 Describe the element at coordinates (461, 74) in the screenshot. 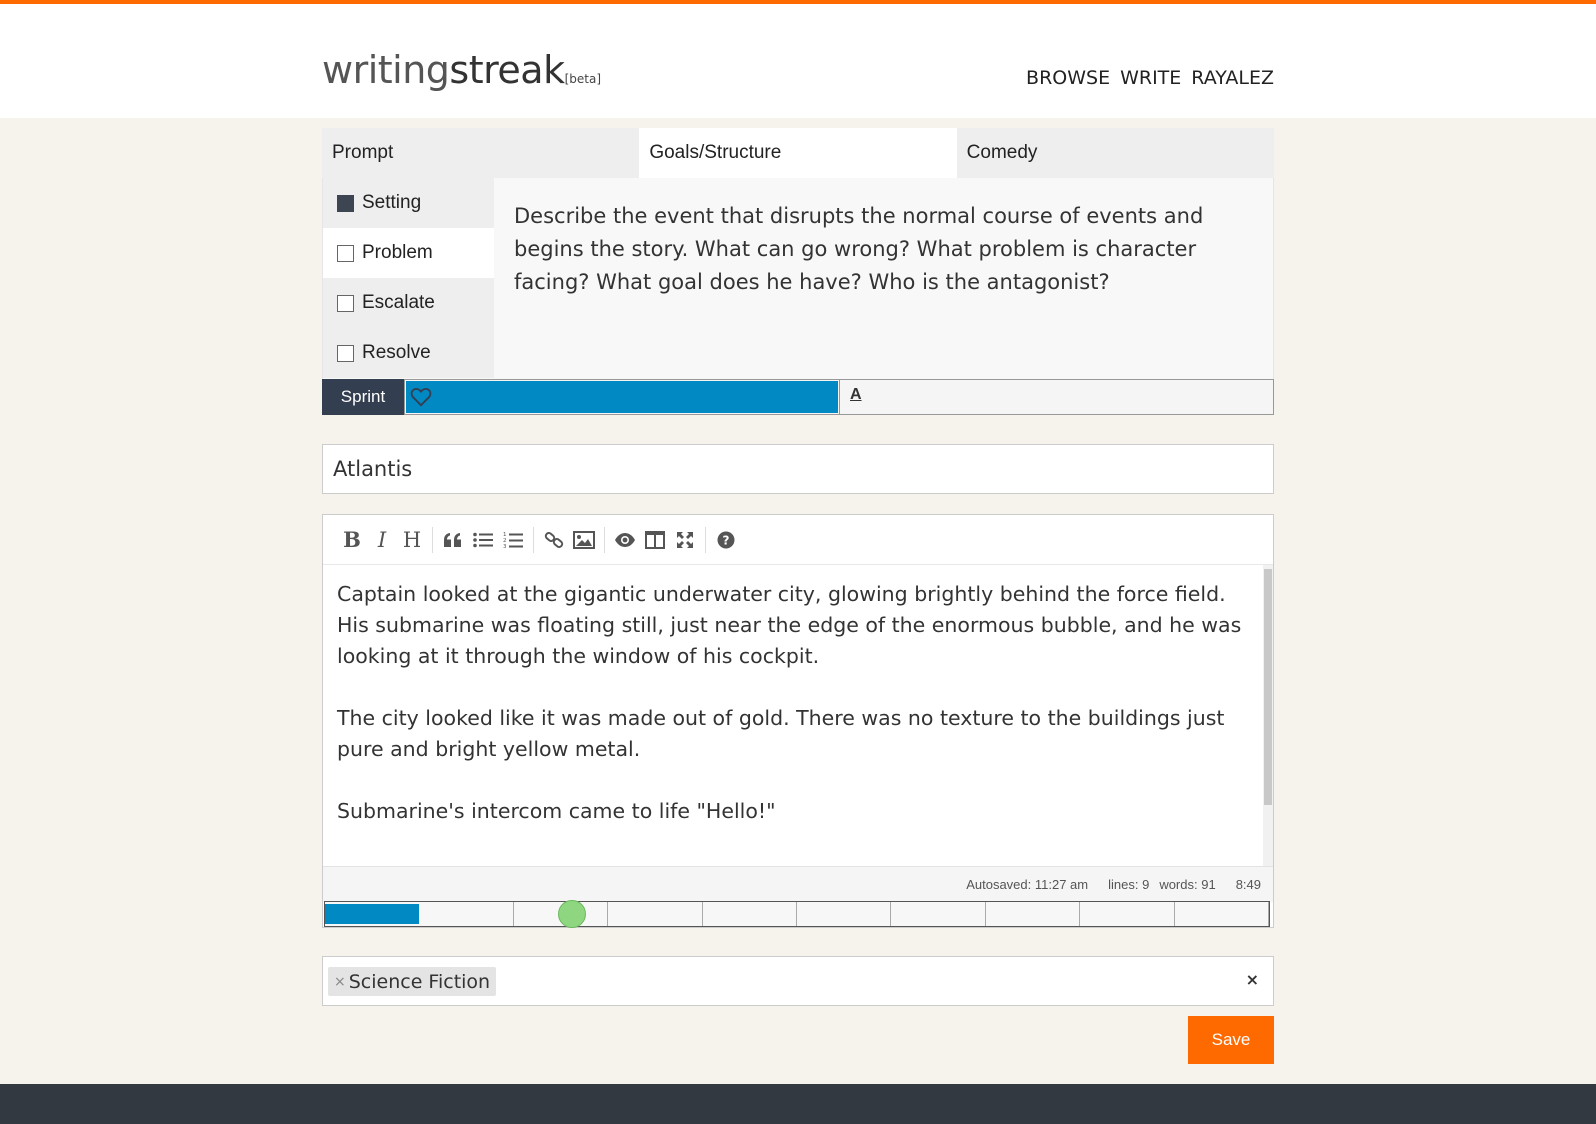

I see `logo: writingstreak[beta]` at that location.